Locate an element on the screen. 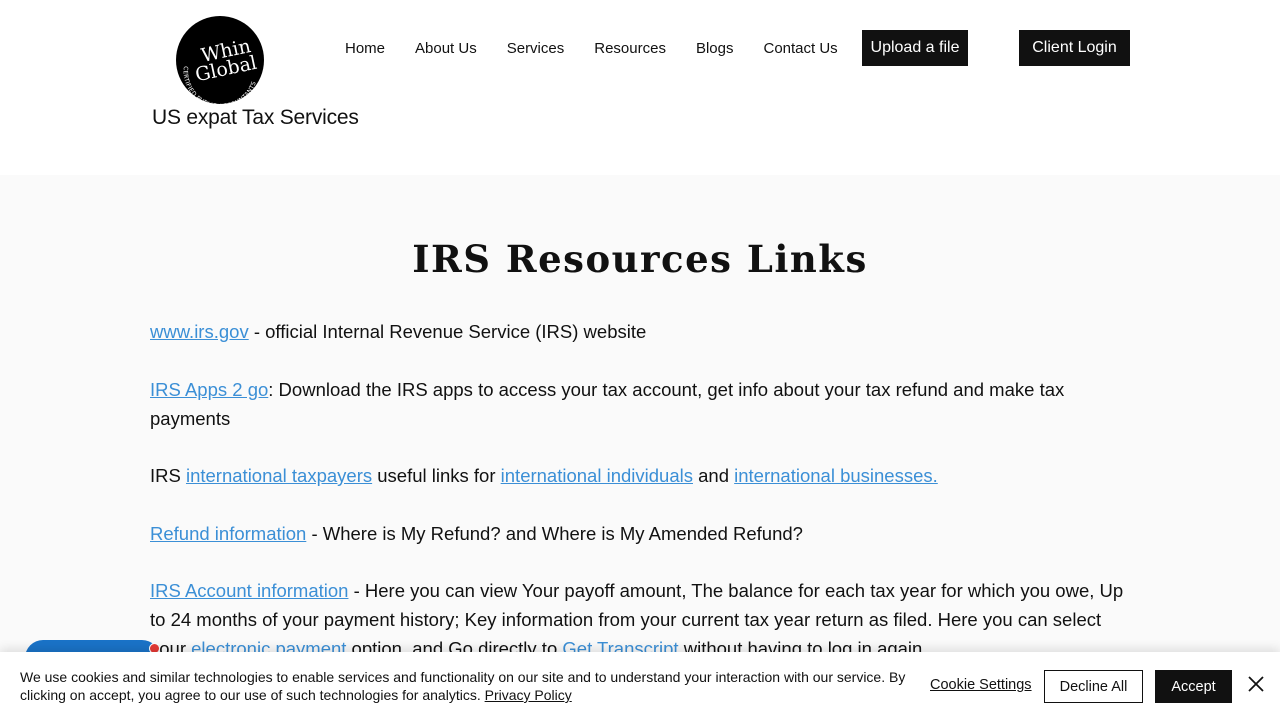  whin-global-logo: CERTIFIED PUBLIC ACCOUNTANTS Whin Global is located at coordinates (220, 60).